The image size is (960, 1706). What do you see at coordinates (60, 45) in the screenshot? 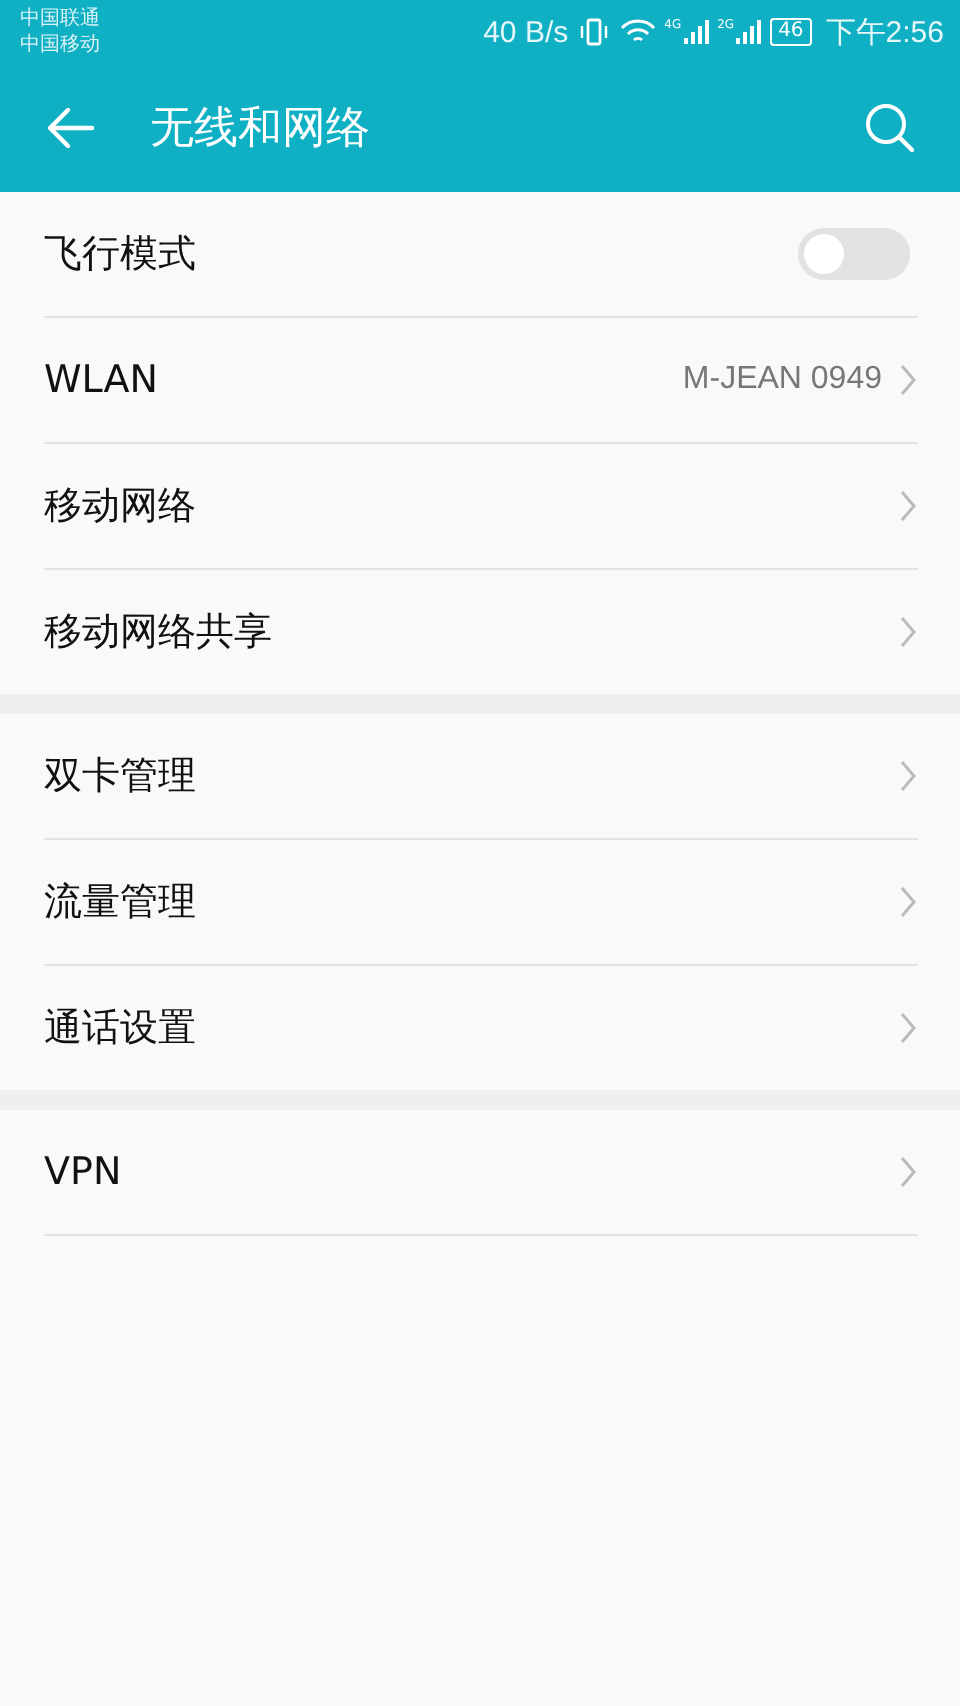
I see `carrier-name: 中国移动` at bounding box center [60, 45].